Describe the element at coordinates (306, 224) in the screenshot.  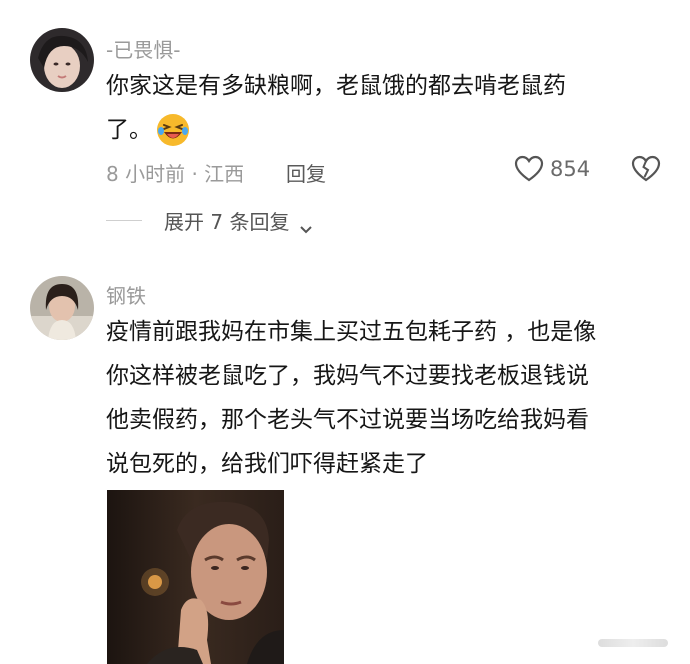
I see `chevron-down-icon` at that location.